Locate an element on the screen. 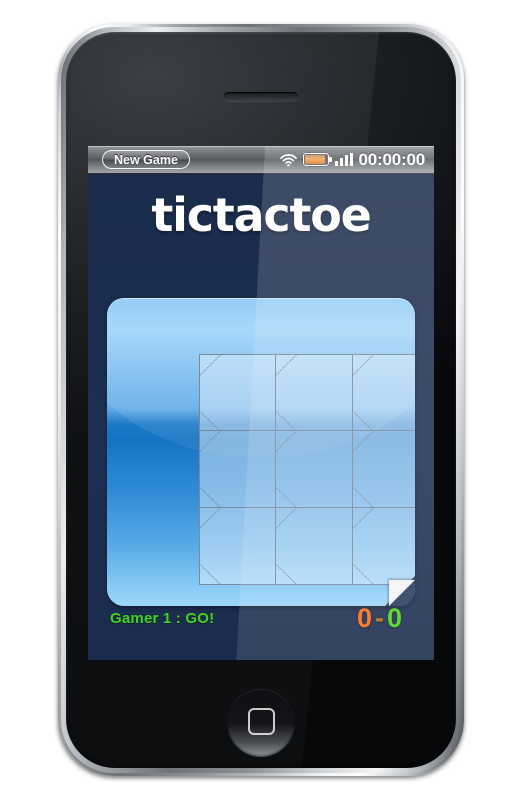 This screenshot has height=800, width=522. home-button-square-icon is located at coordinates (261, 721).